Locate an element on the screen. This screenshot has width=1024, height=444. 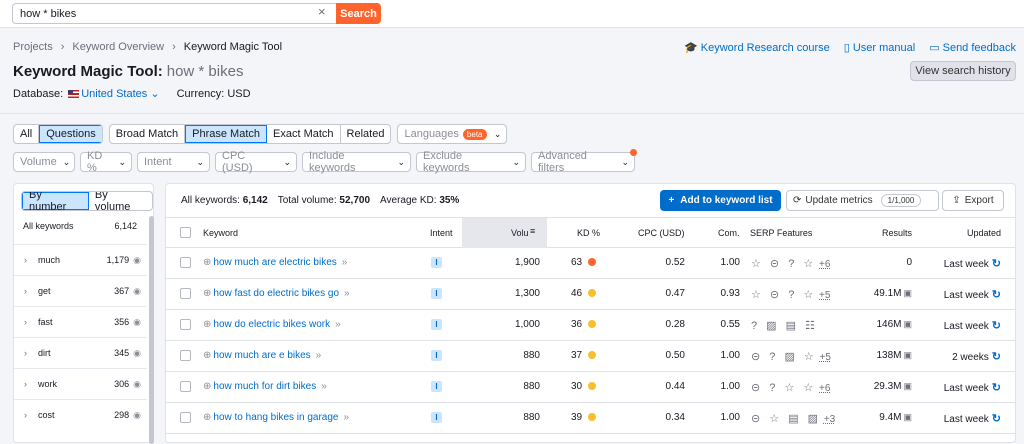
search-input: how * bikes is located at coordinates (174, 13).